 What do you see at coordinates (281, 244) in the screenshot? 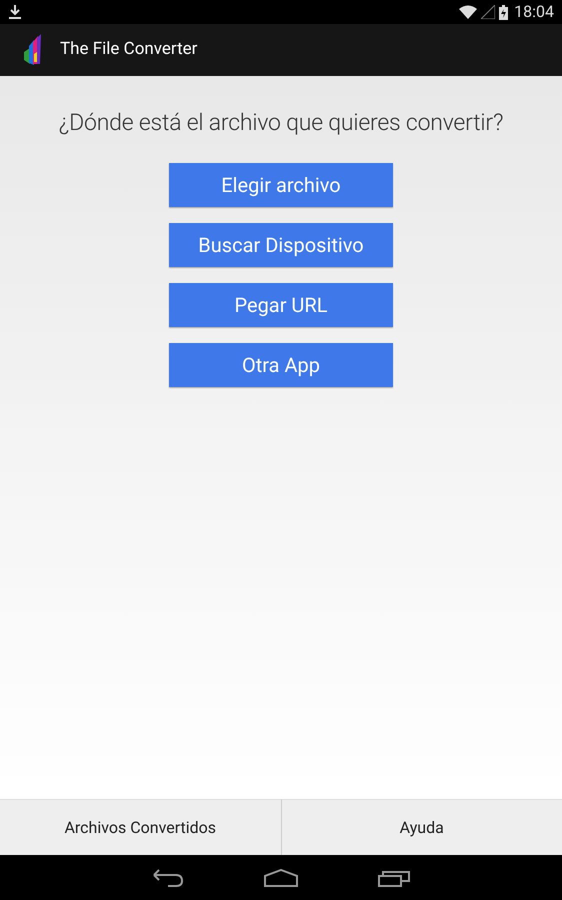
I see `action-button: Buscar Dispositivo` at bounding box center [281, 244].